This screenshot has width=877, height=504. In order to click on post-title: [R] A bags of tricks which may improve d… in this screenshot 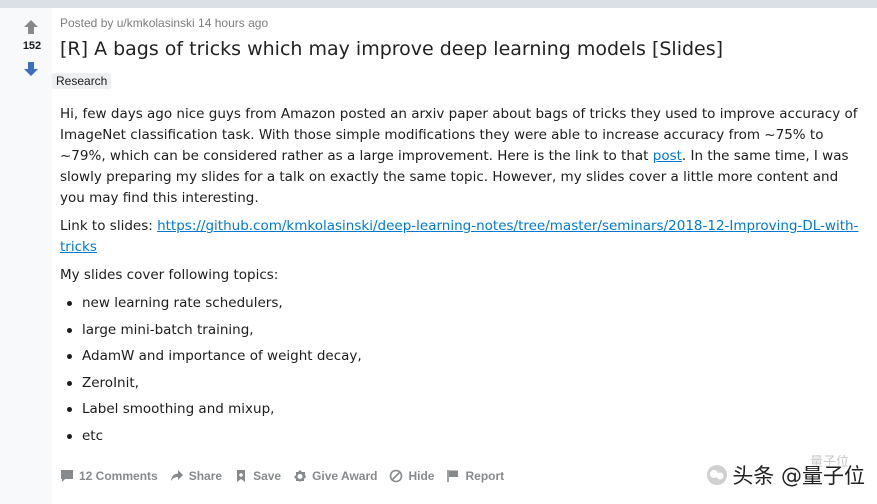, I will do `click(391, 49)`.